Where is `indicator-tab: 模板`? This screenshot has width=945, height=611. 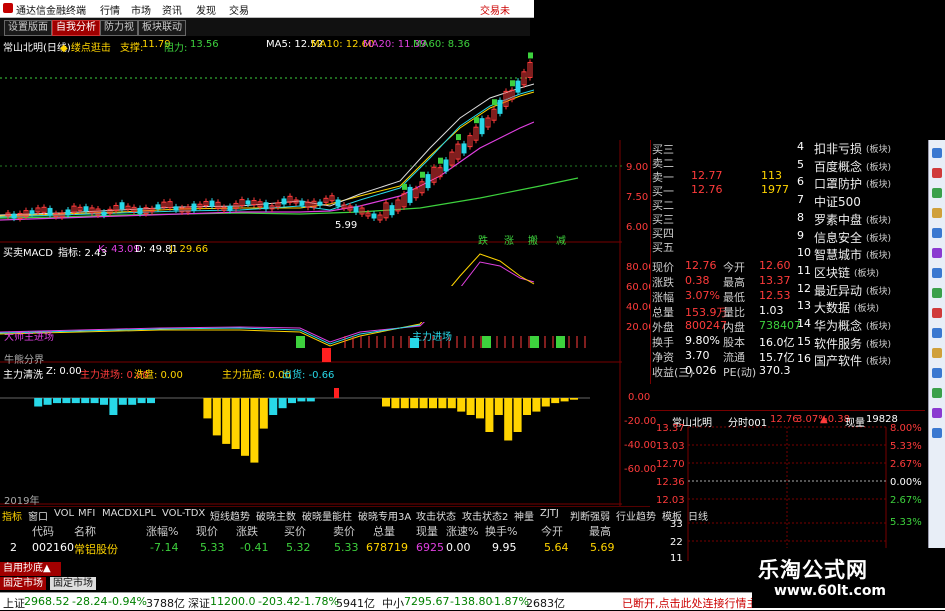 indicator-tab: 模板 is located at coordinates (672, 515).